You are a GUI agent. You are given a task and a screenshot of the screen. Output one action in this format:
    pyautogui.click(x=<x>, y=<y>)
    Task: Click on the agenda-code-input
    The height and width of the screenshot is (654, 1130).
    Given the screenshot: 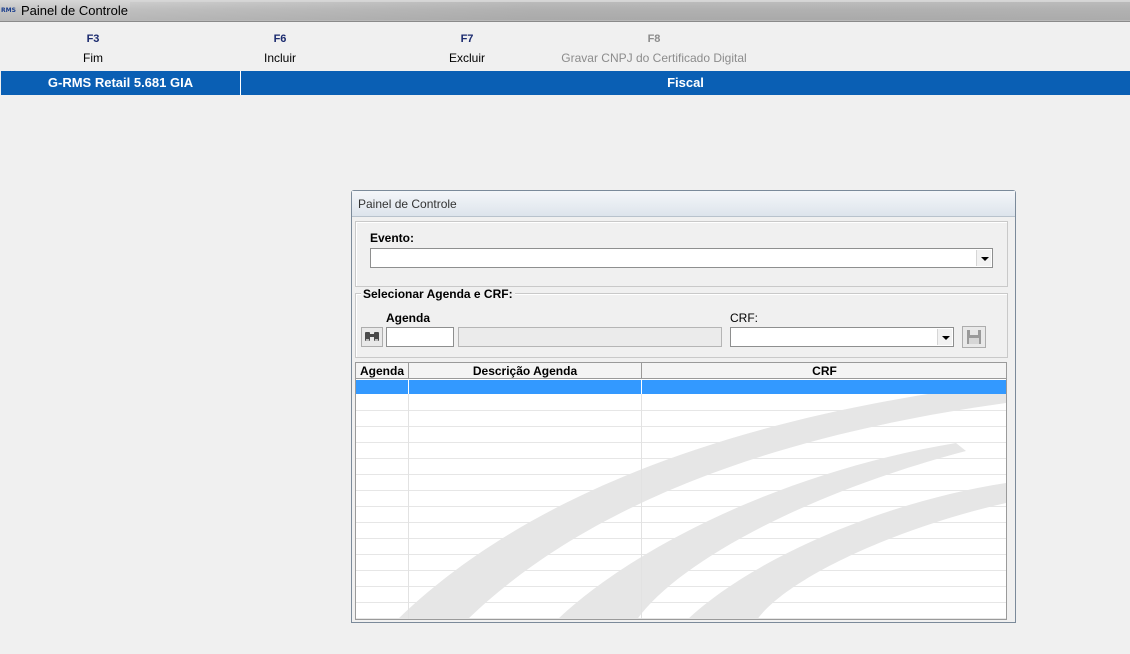 What is the action you would take?
    pyautogui.click(x=420, y=337)
    